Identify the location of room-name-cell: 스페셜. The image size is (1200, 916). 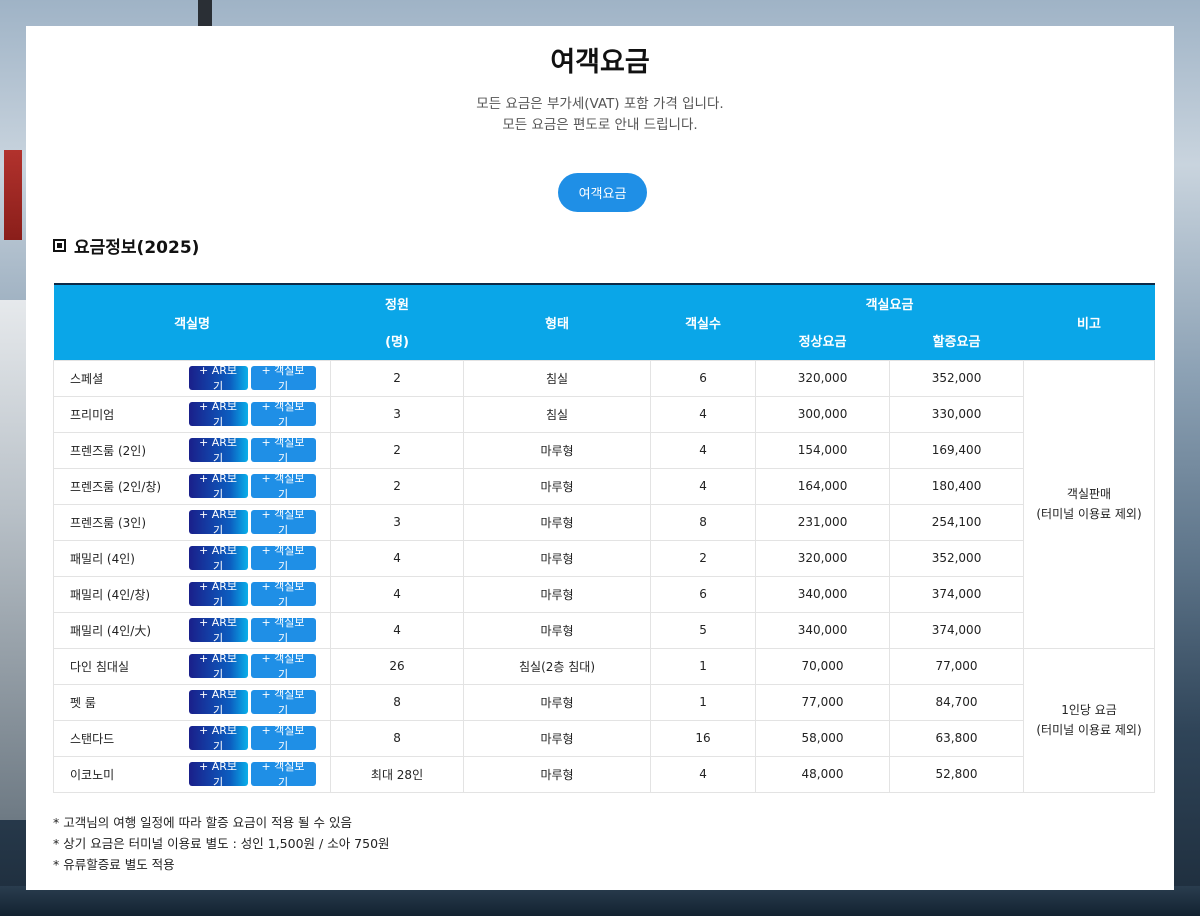
(121, 378).